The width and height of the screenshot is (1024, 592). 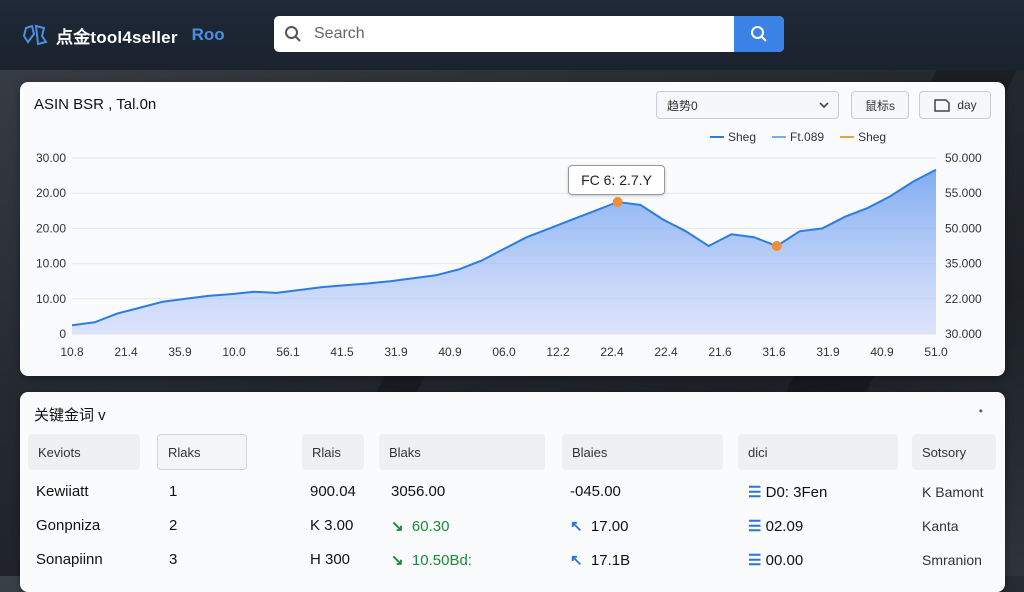 What do you see at coordinates (963, 193) in the screenshot?
I see `y-right-tick-label: 55.000` at bounding box center [963, 193].